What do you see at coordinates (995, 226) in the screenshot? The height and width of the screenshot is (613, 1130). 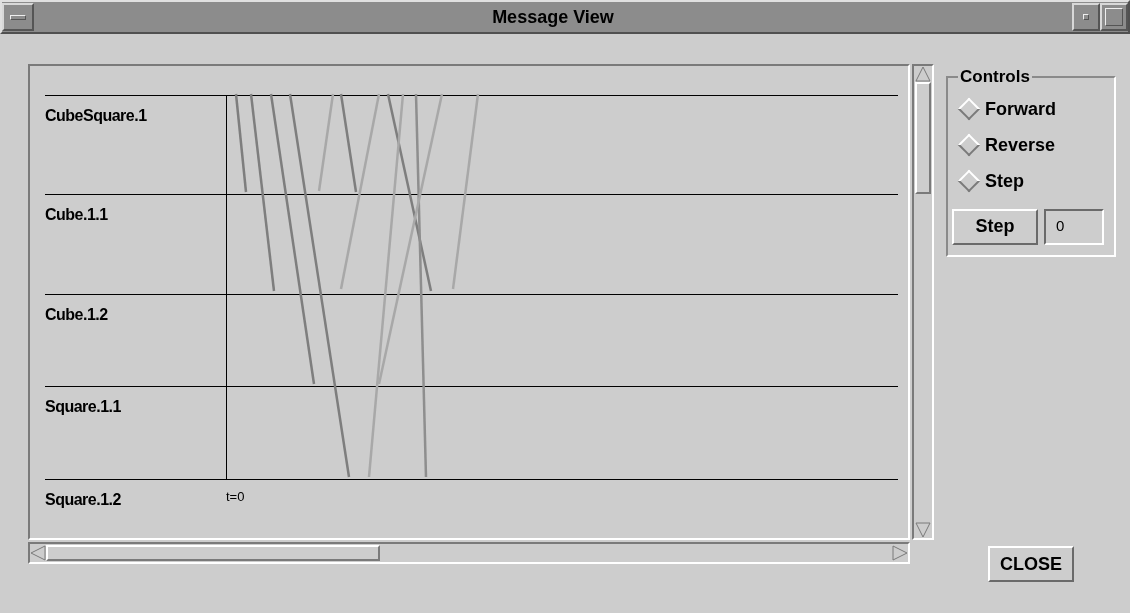 I see `step-button: Step` at bounding box center [995, 226].